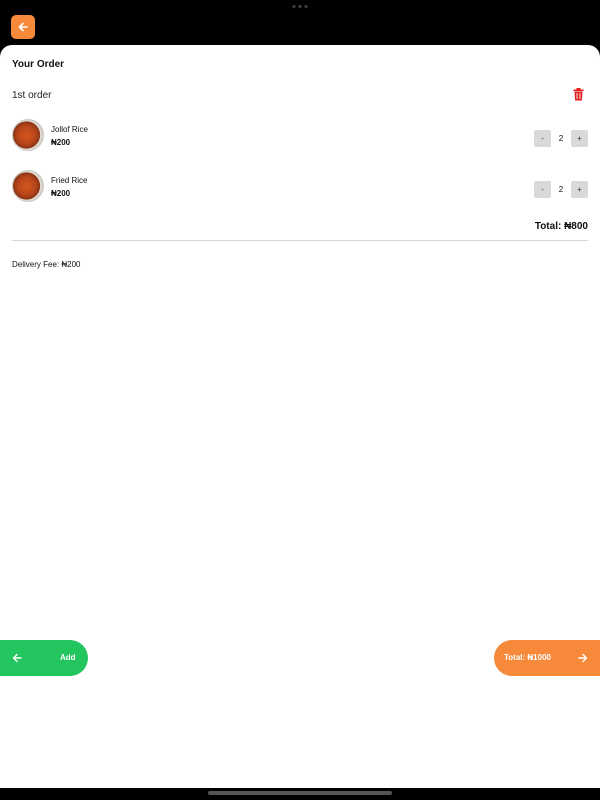  I want to click on delivery-fee: Delivery Fee: ₦200, so click(46, 264).